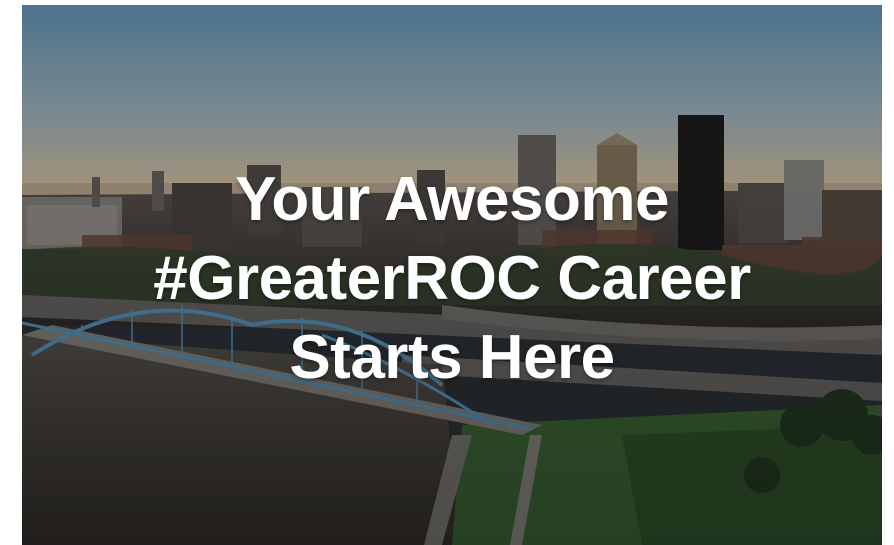  Describe the element at coordinates (452, 357) in the screenshot. I see `headline-line-3: Starts Here` at that location.